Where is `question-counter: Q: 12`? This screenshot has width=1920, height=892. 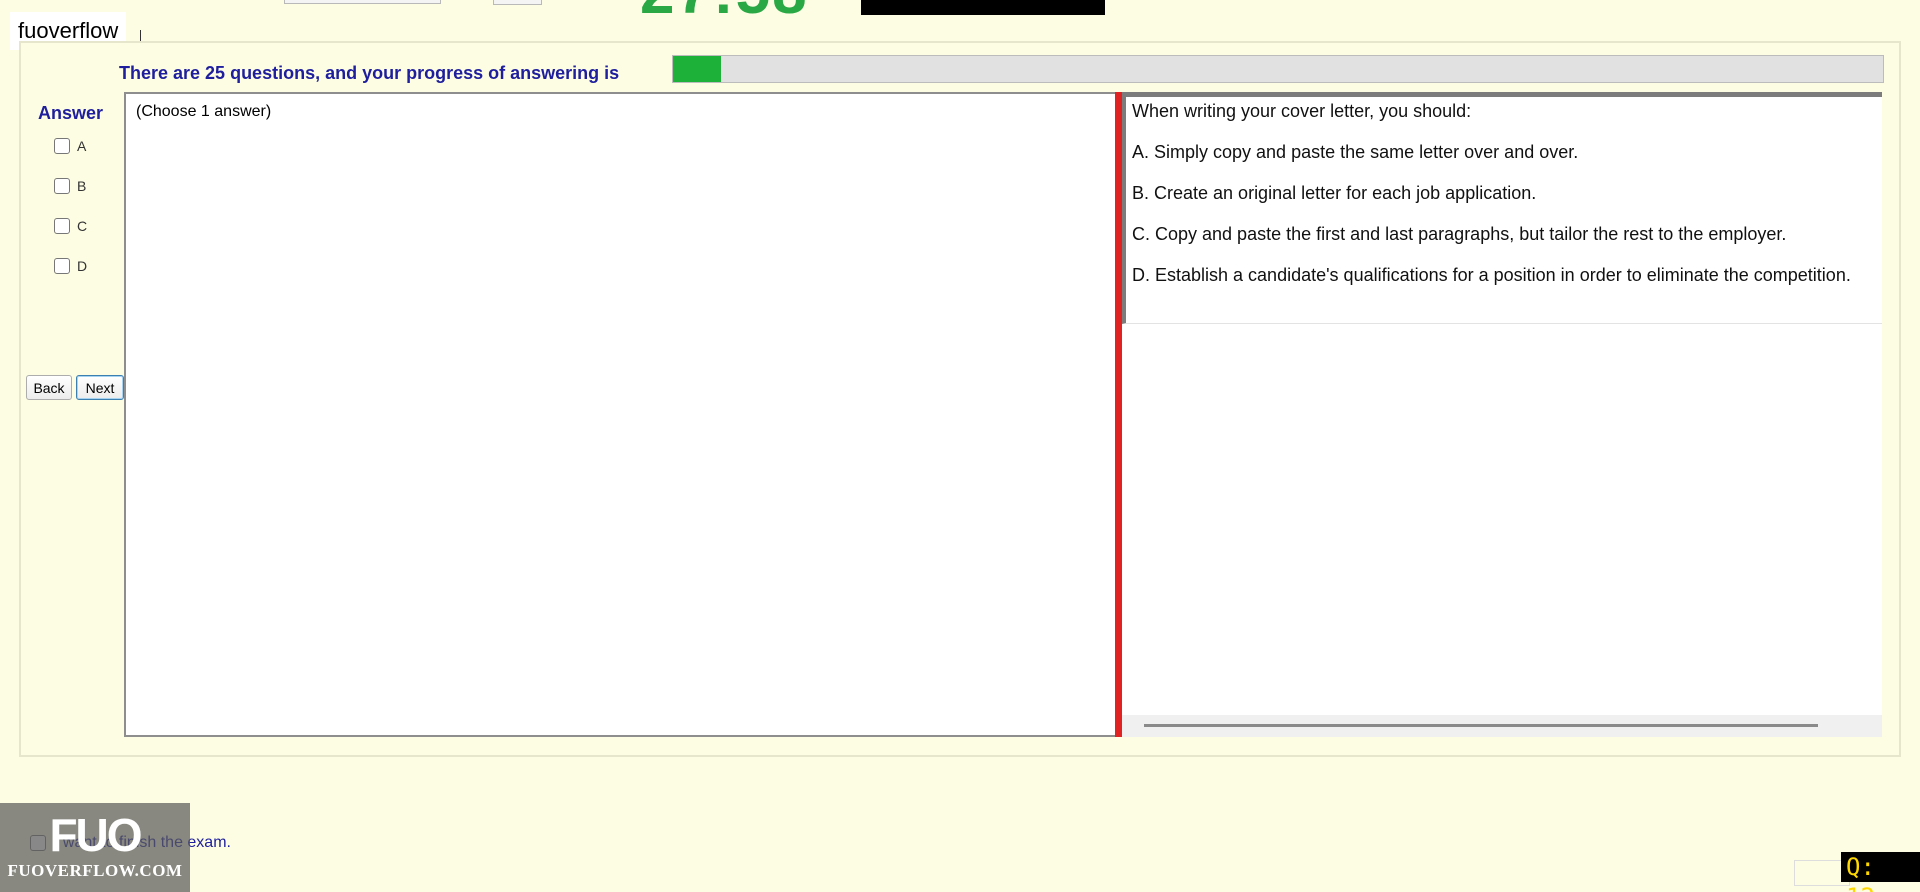
question-counter: Q: 12 is located at coordinates (1880, 872).